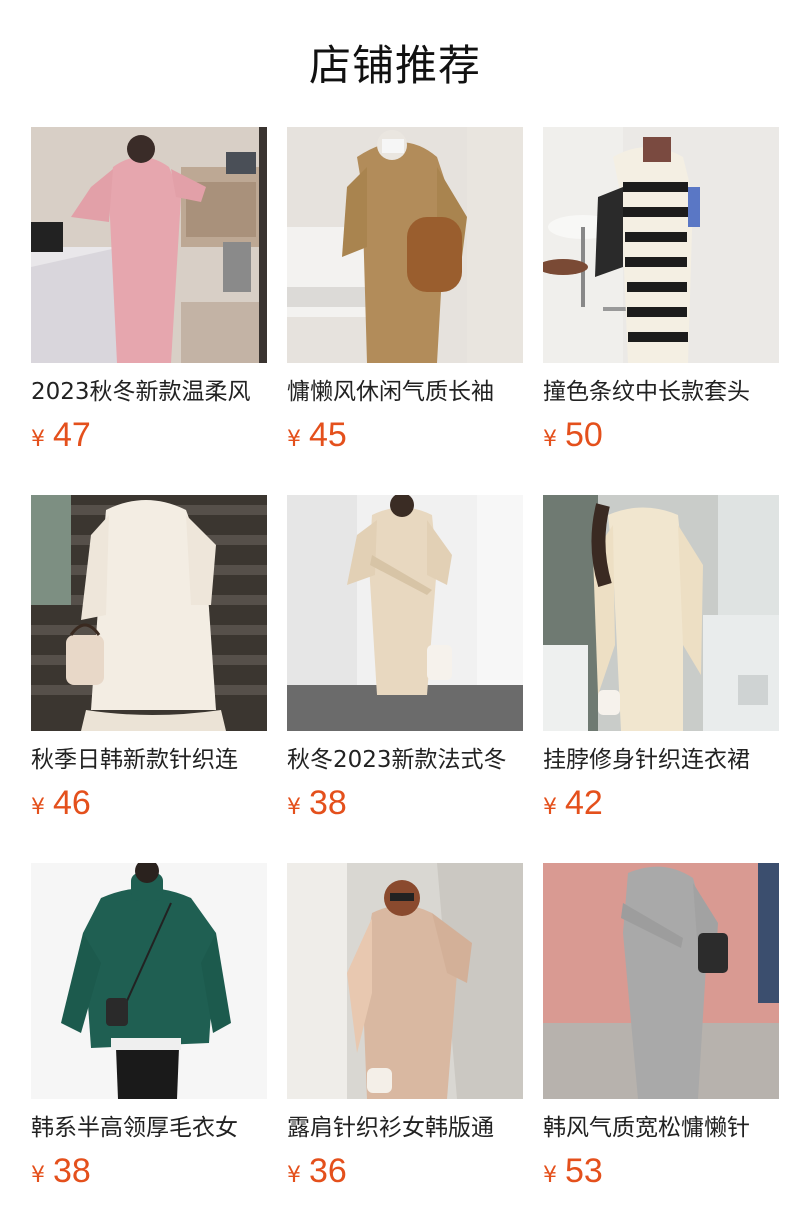 The height and width of the screenshot is (1232, 790). I want to click on price-value: 36, so click(328, 1171).